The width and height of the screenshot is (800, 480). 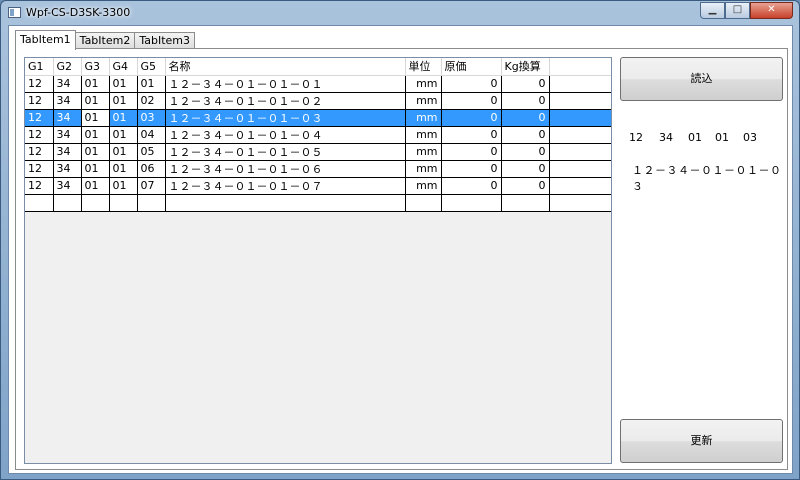 I want to click on update-button: 更新, so click(x=701, y=441).